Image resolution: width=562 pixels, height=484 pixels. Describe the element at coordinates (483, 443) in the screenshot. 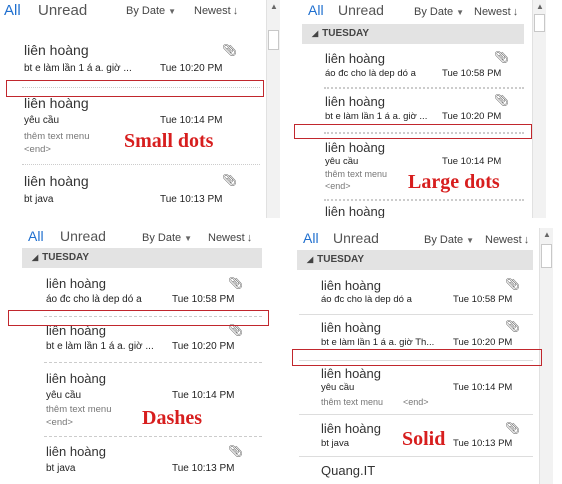

I see `received-time: Tue 10:13 PM` at that location.